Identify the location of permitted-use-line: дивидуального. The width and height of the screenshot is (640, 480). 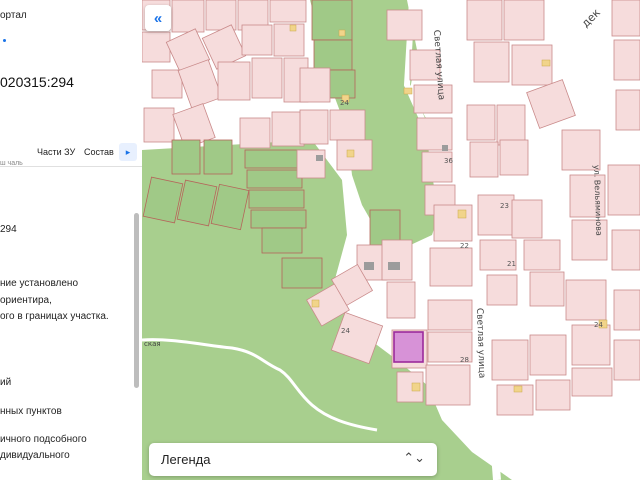
(35, 455).